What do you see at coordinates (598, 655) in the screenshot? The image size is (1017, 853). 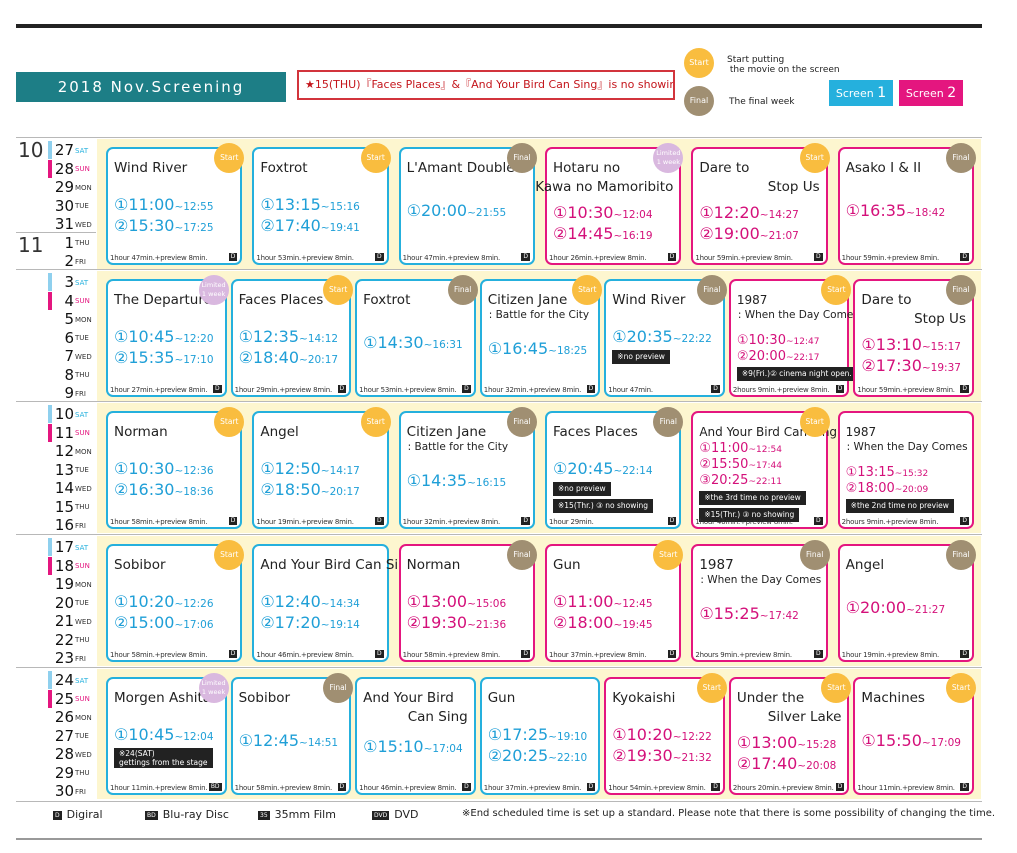 I see `running-time: 1hour 37min.+preview 8min.` at bounding box center [598, 655].